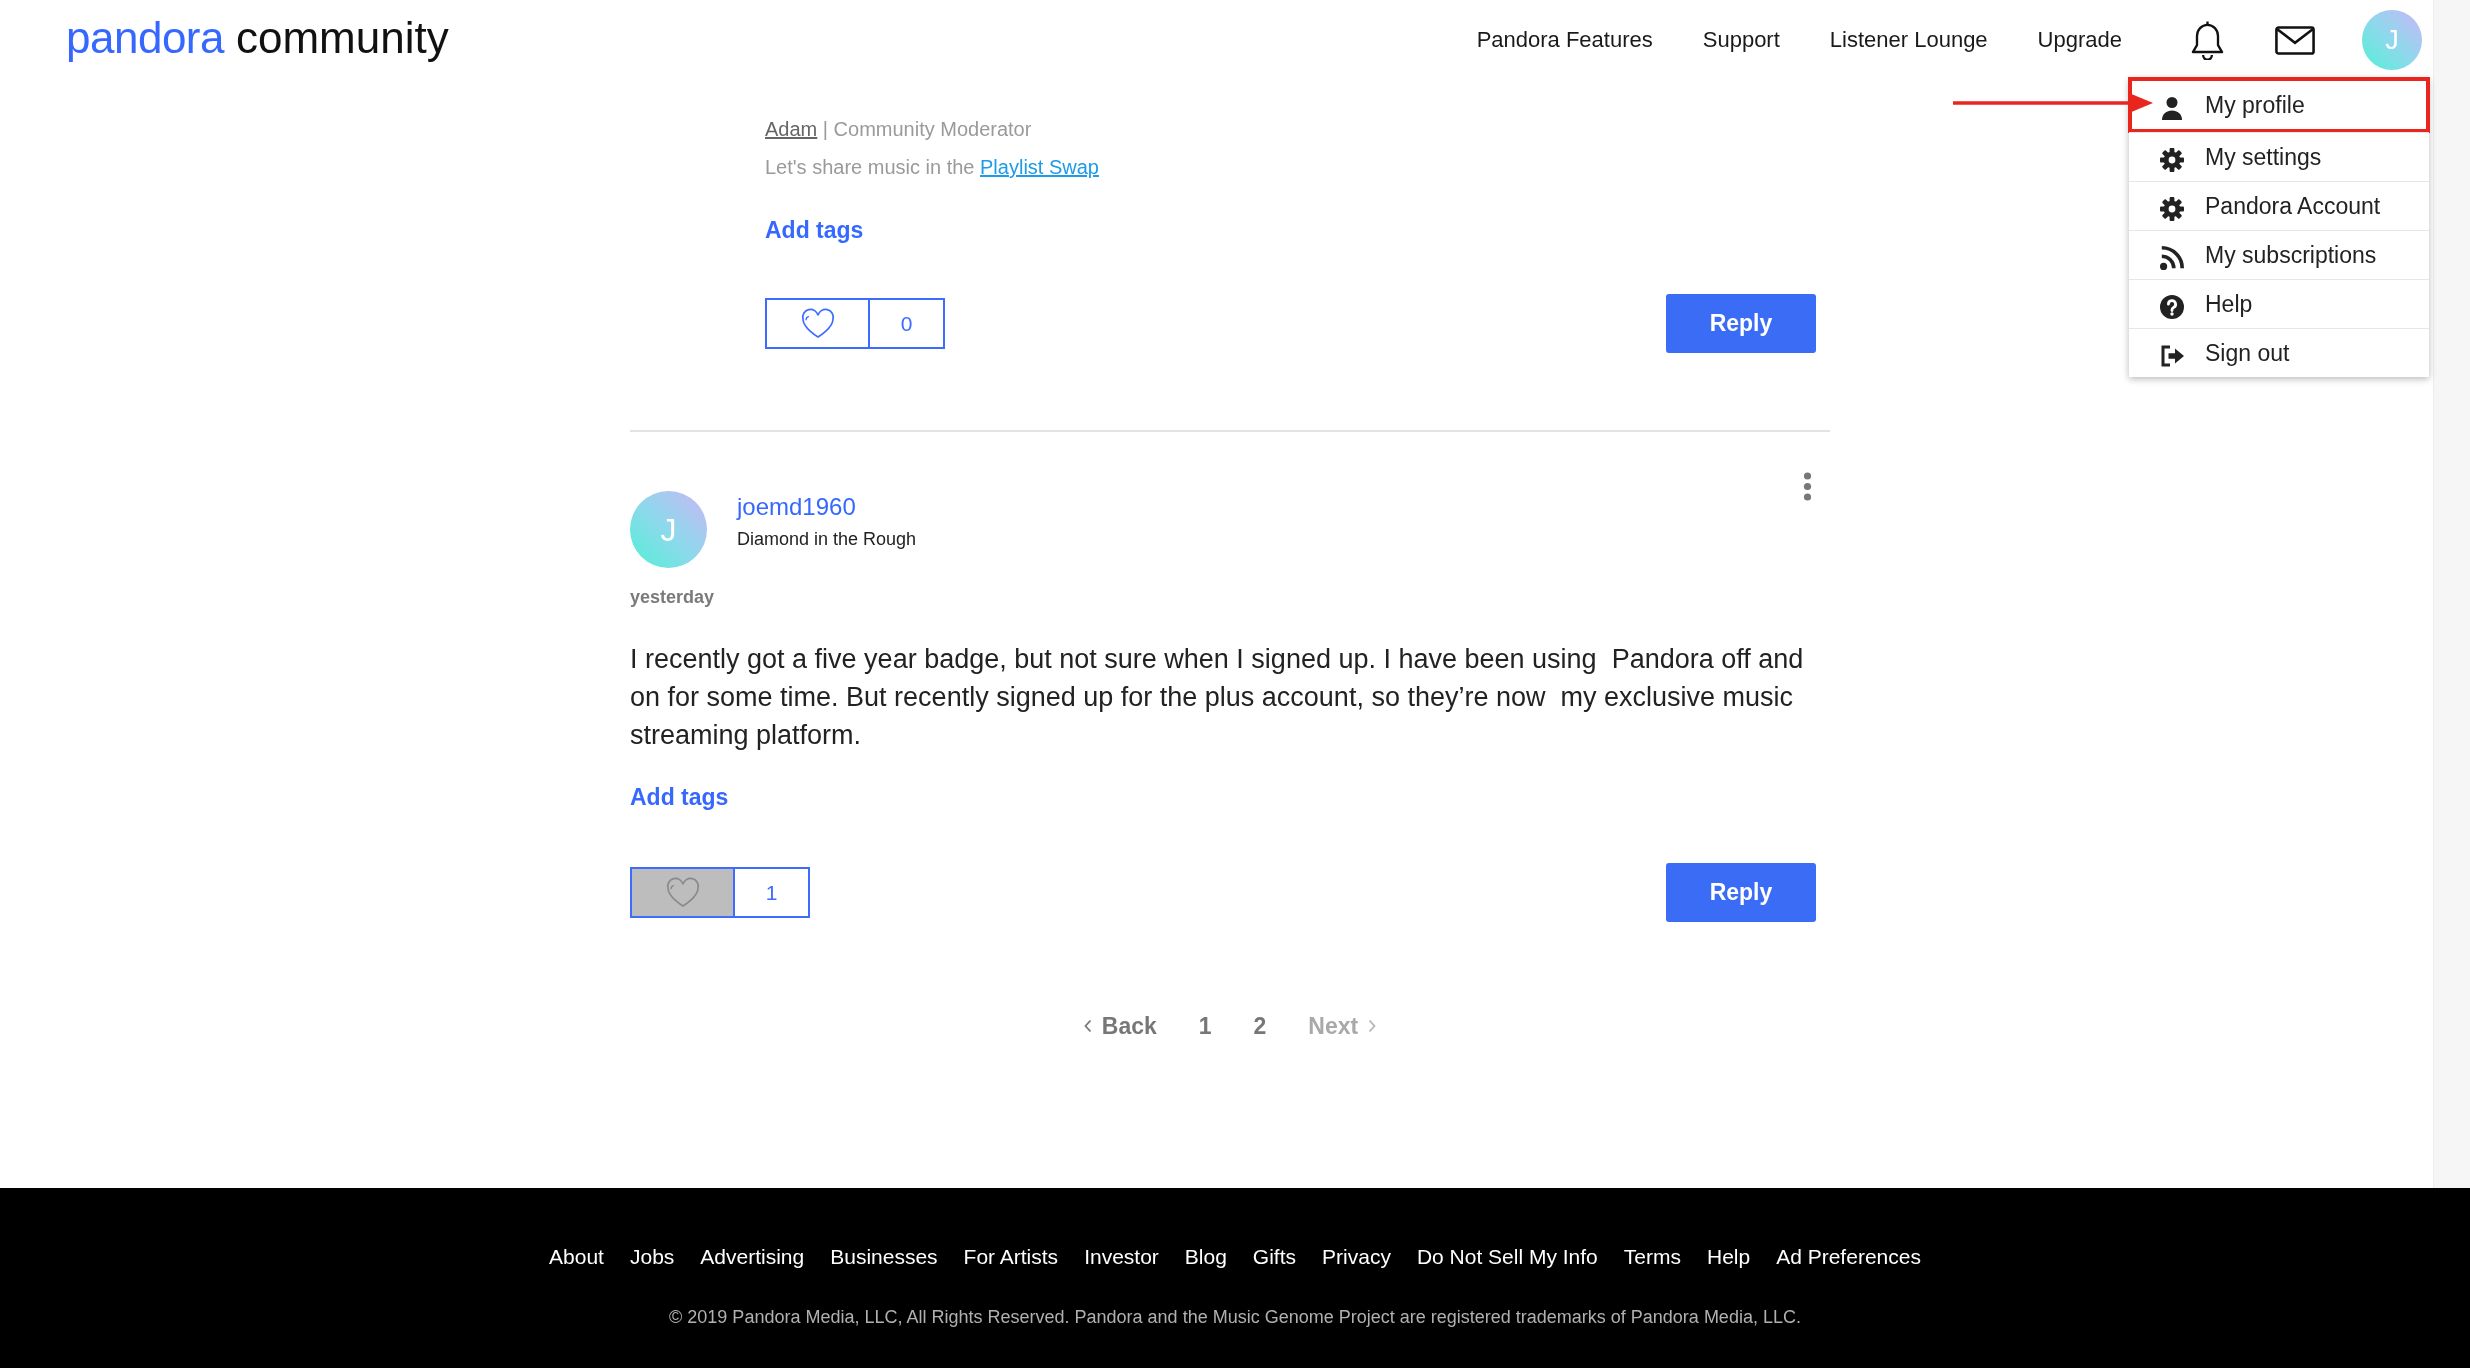  Describe the element at coordinates (791, 129) in the screenshot. I see `user-link: Adam` at that location.